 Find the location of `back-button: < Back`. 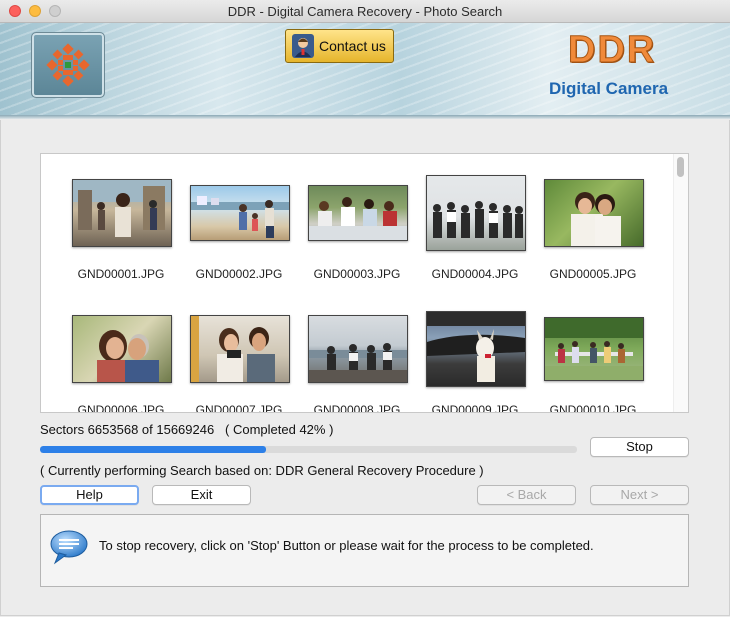

back-button: < Back is located at coordinates (526, 495).